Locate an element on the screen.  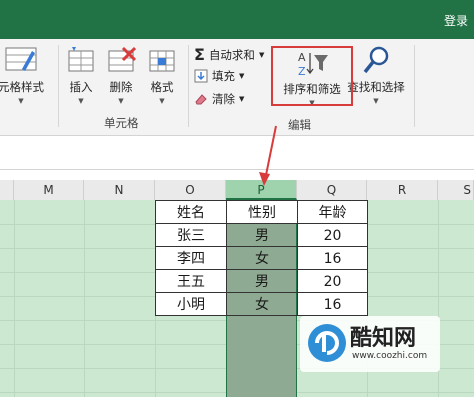
watermark-name: 酷知网 is located at coordinates (383, 338).